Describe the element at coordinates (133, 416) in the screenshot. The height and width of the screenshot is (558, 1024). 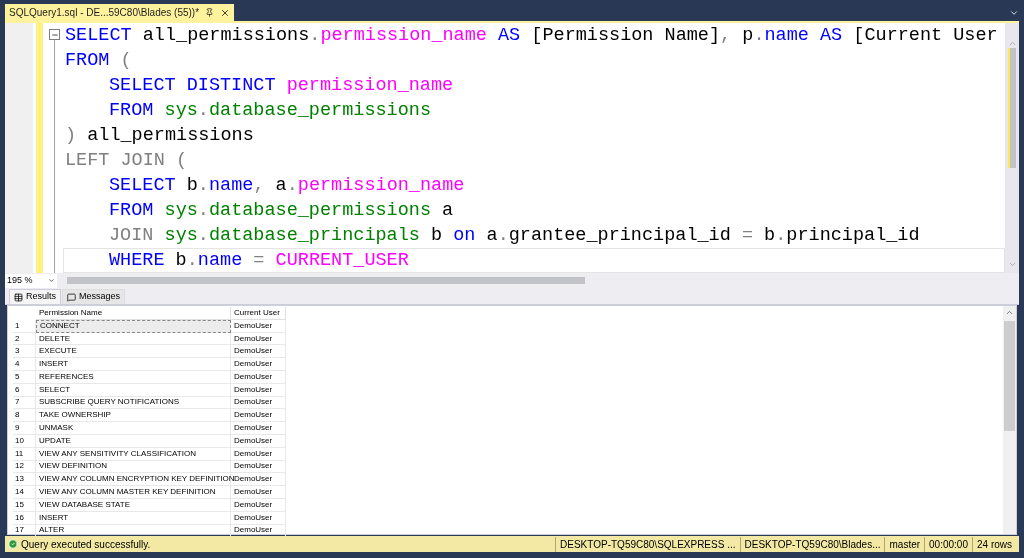
I see `table-cell: TAKE OWNERSHIP` at that location.